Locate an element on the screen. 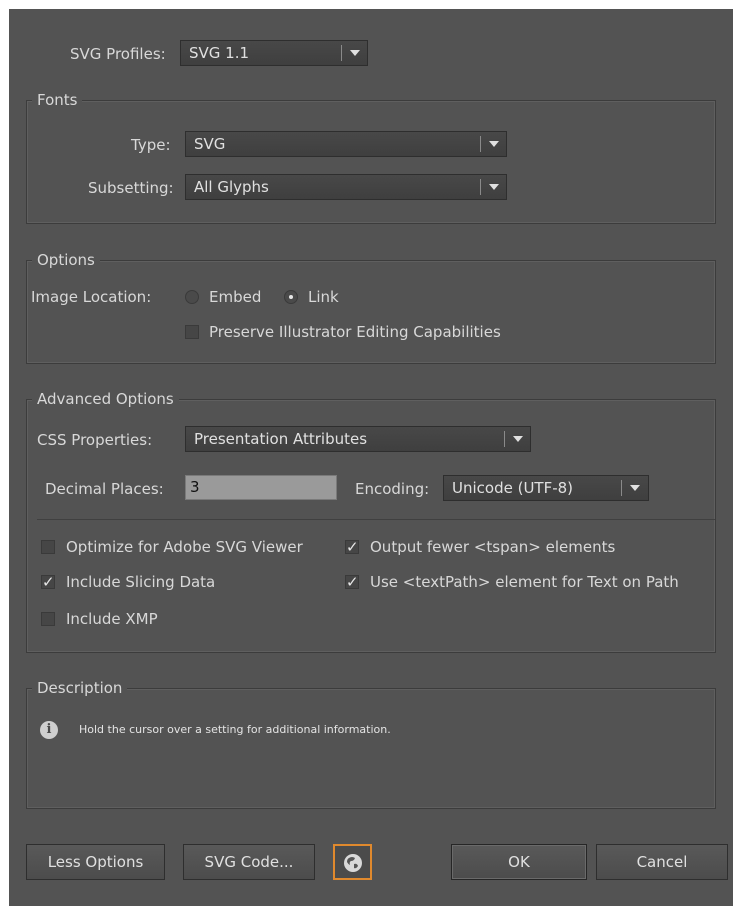 The height and width of the screenshot is (906, 733). encoding-label: Encoding: is located at coordinates (392, 489).